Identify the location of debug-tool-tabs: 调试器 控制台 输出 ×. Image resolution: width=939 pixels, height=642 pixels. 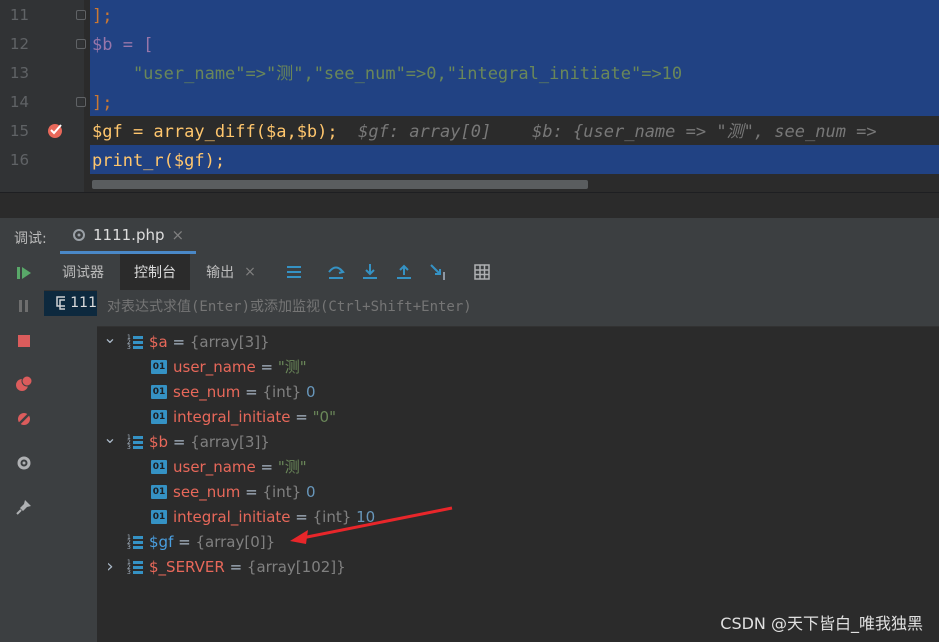
(491, 272).